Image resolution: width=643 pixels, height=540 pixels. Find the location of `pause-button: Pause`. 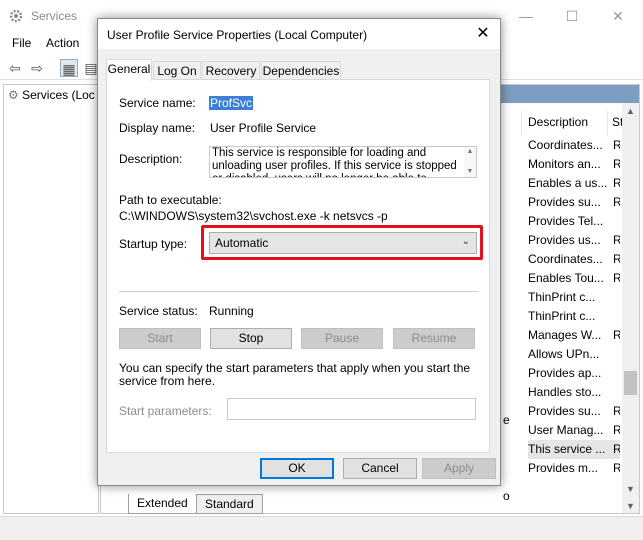

pause-button: Pause is located at coordinates (342, 338).